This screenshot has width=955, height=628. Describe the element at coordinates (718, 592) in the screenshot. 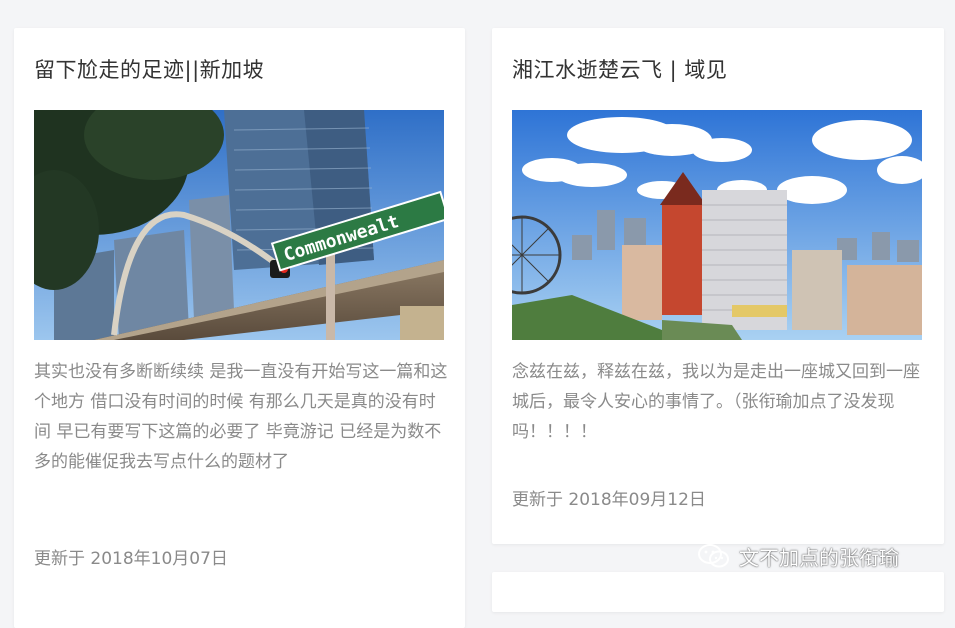

I see `post-card-next` at that location.